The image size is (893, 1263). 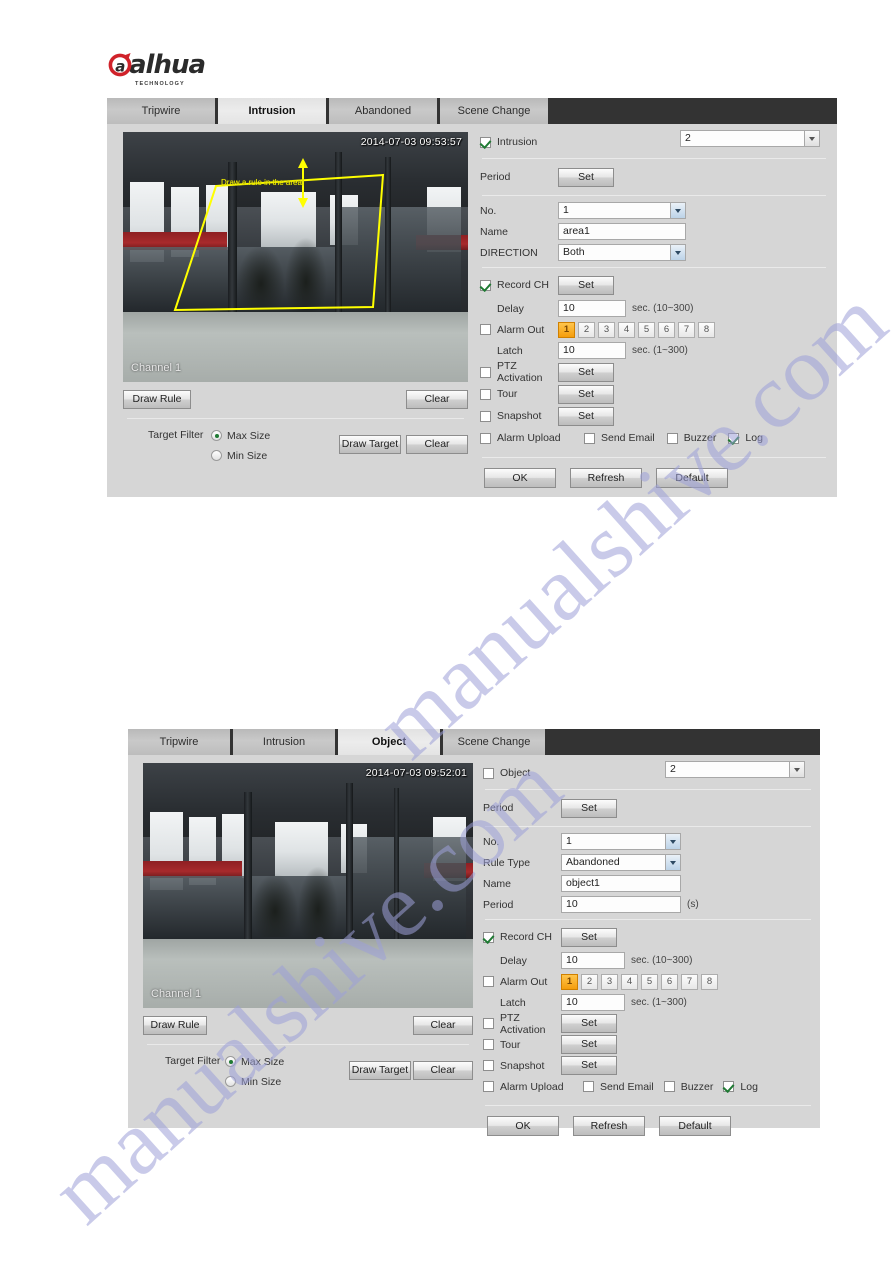 I want to click on video-rule-hint: Draw a rule in the area!, so click(x=263, y=182).